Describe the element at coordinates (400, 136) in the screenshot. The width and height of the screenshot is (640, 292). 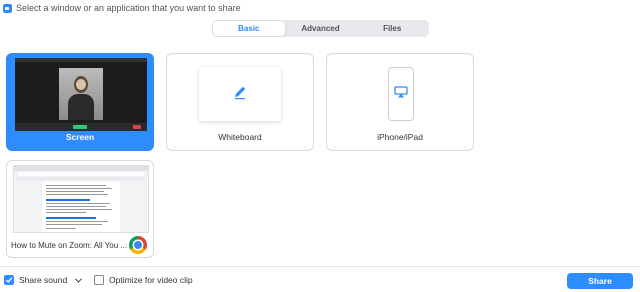
I see `iphone-label: iPhone/iPad` at that location.